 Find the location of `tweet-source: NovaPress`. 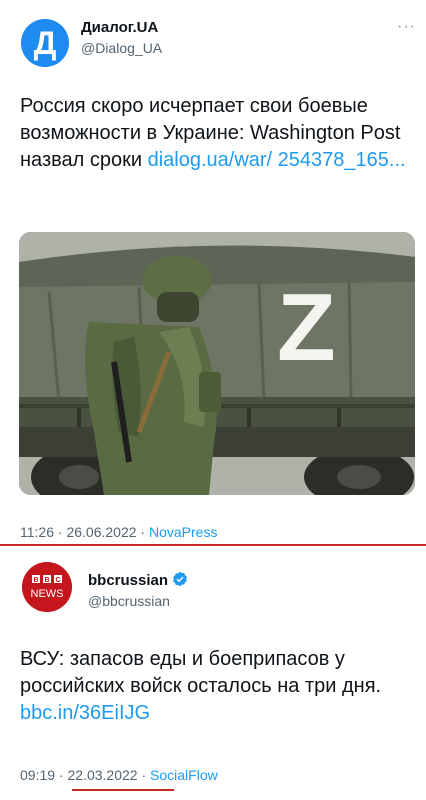

tweet-source: NovaPress is located at coordinates (183, 532).